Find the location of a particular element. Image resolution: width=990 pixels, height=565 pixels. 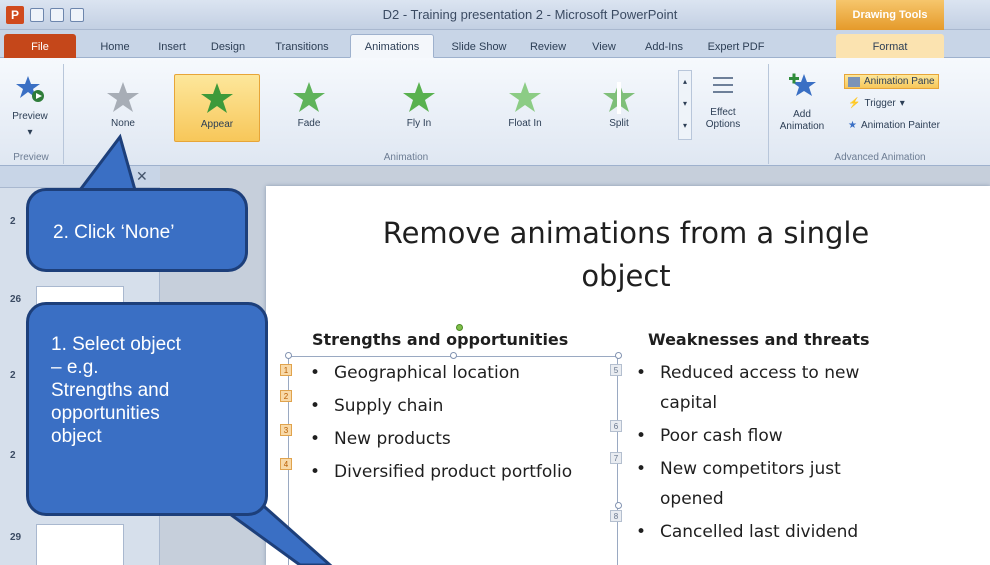

callout-step2-text: 2. Click ‘None’ is located at coordinates (114, 232).